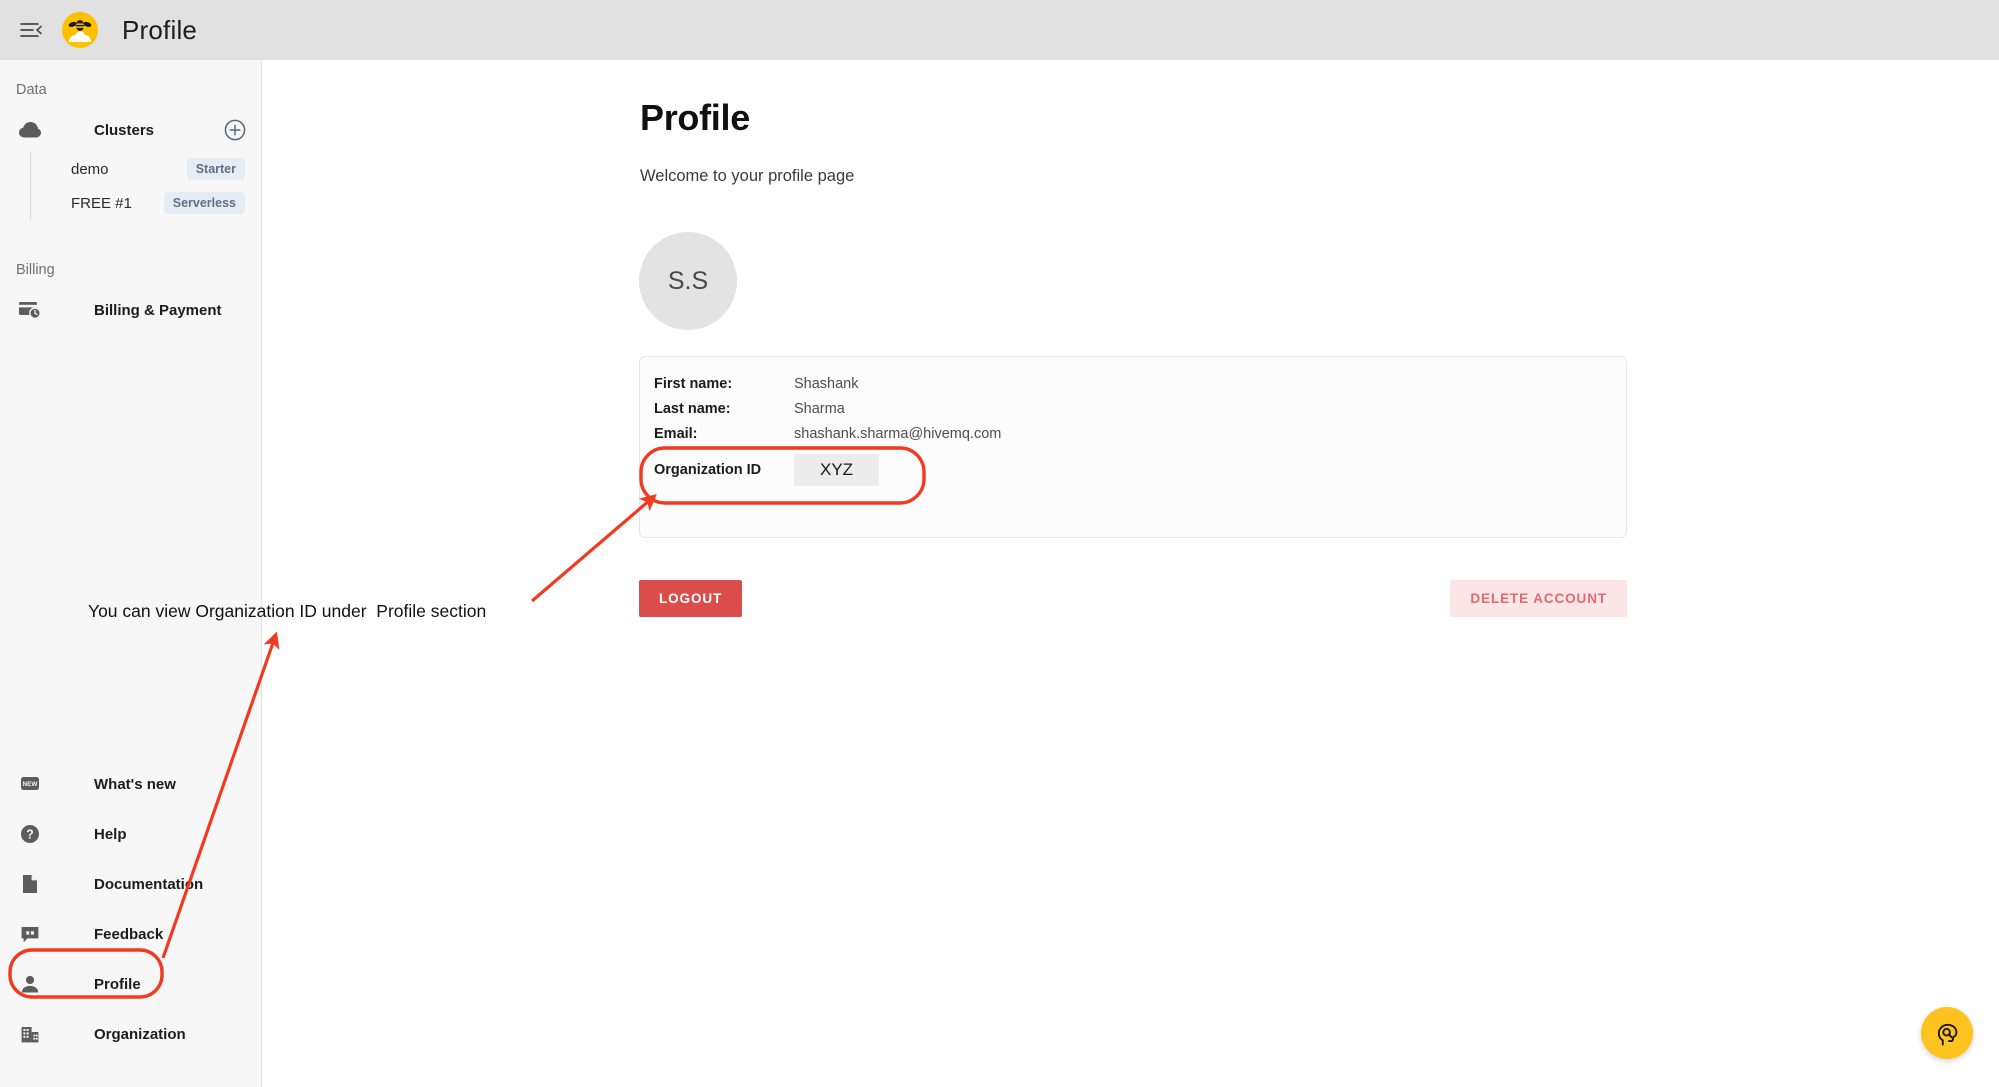 This screenshot has width=1999, height=1087. Describe the element at coordinates (30, 1034) in the screenshot. I see `building-icon` at that location.